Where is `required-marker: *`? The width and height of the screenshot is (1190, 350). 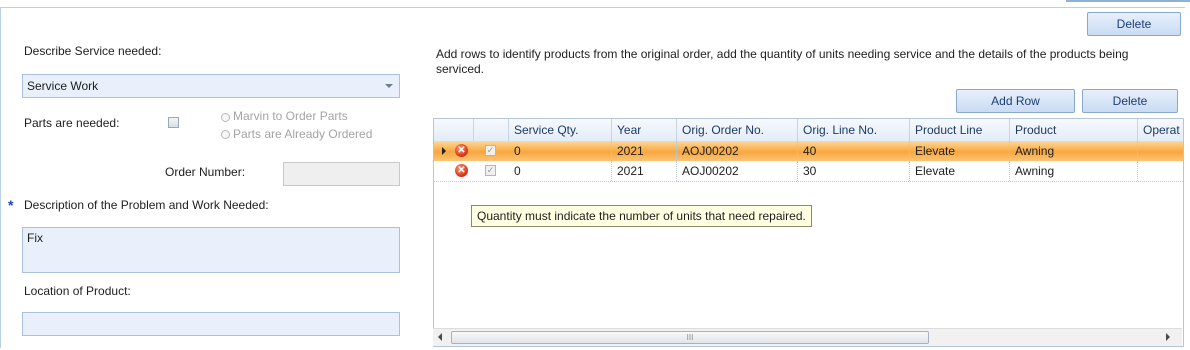
required-marker: * is located at coordinates (11, 205).